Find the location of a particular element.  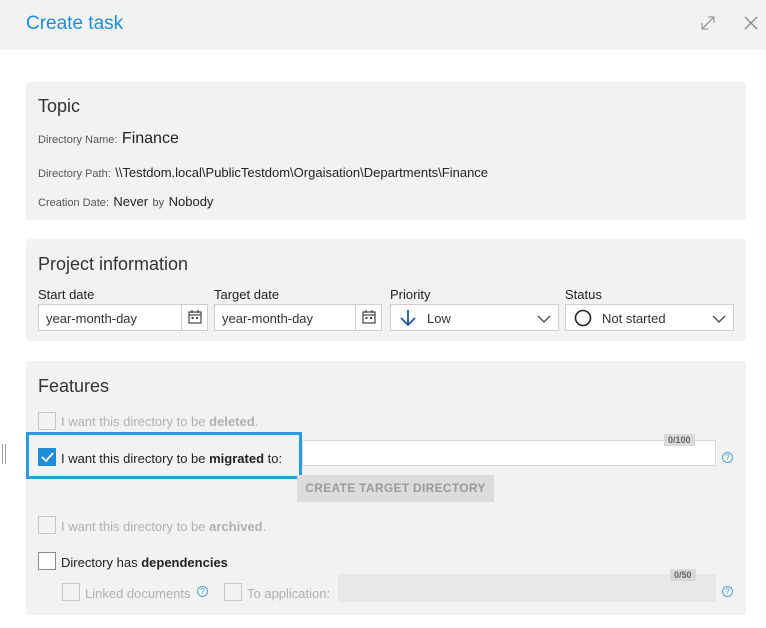

start-date-input: year-month-day is located at coordinates (123, 317).